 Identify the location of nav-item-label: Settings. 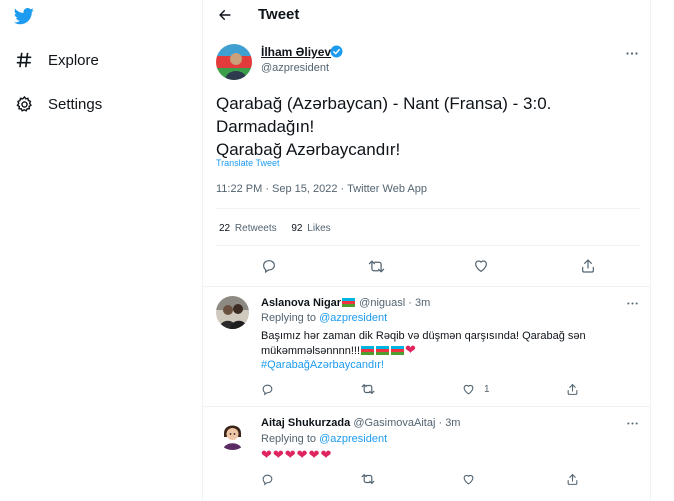
(75, 104).